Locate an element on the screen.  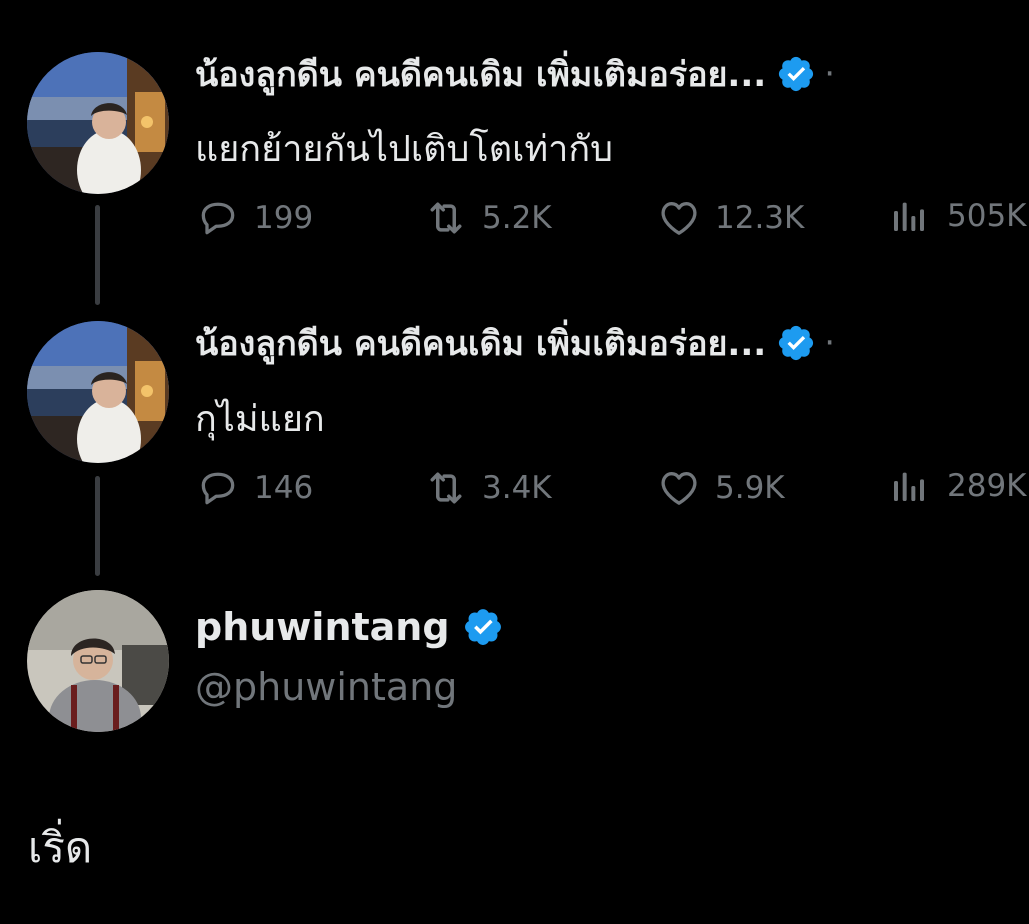
reply-2-reply-button: 146 is located at coordinates (254, 488).